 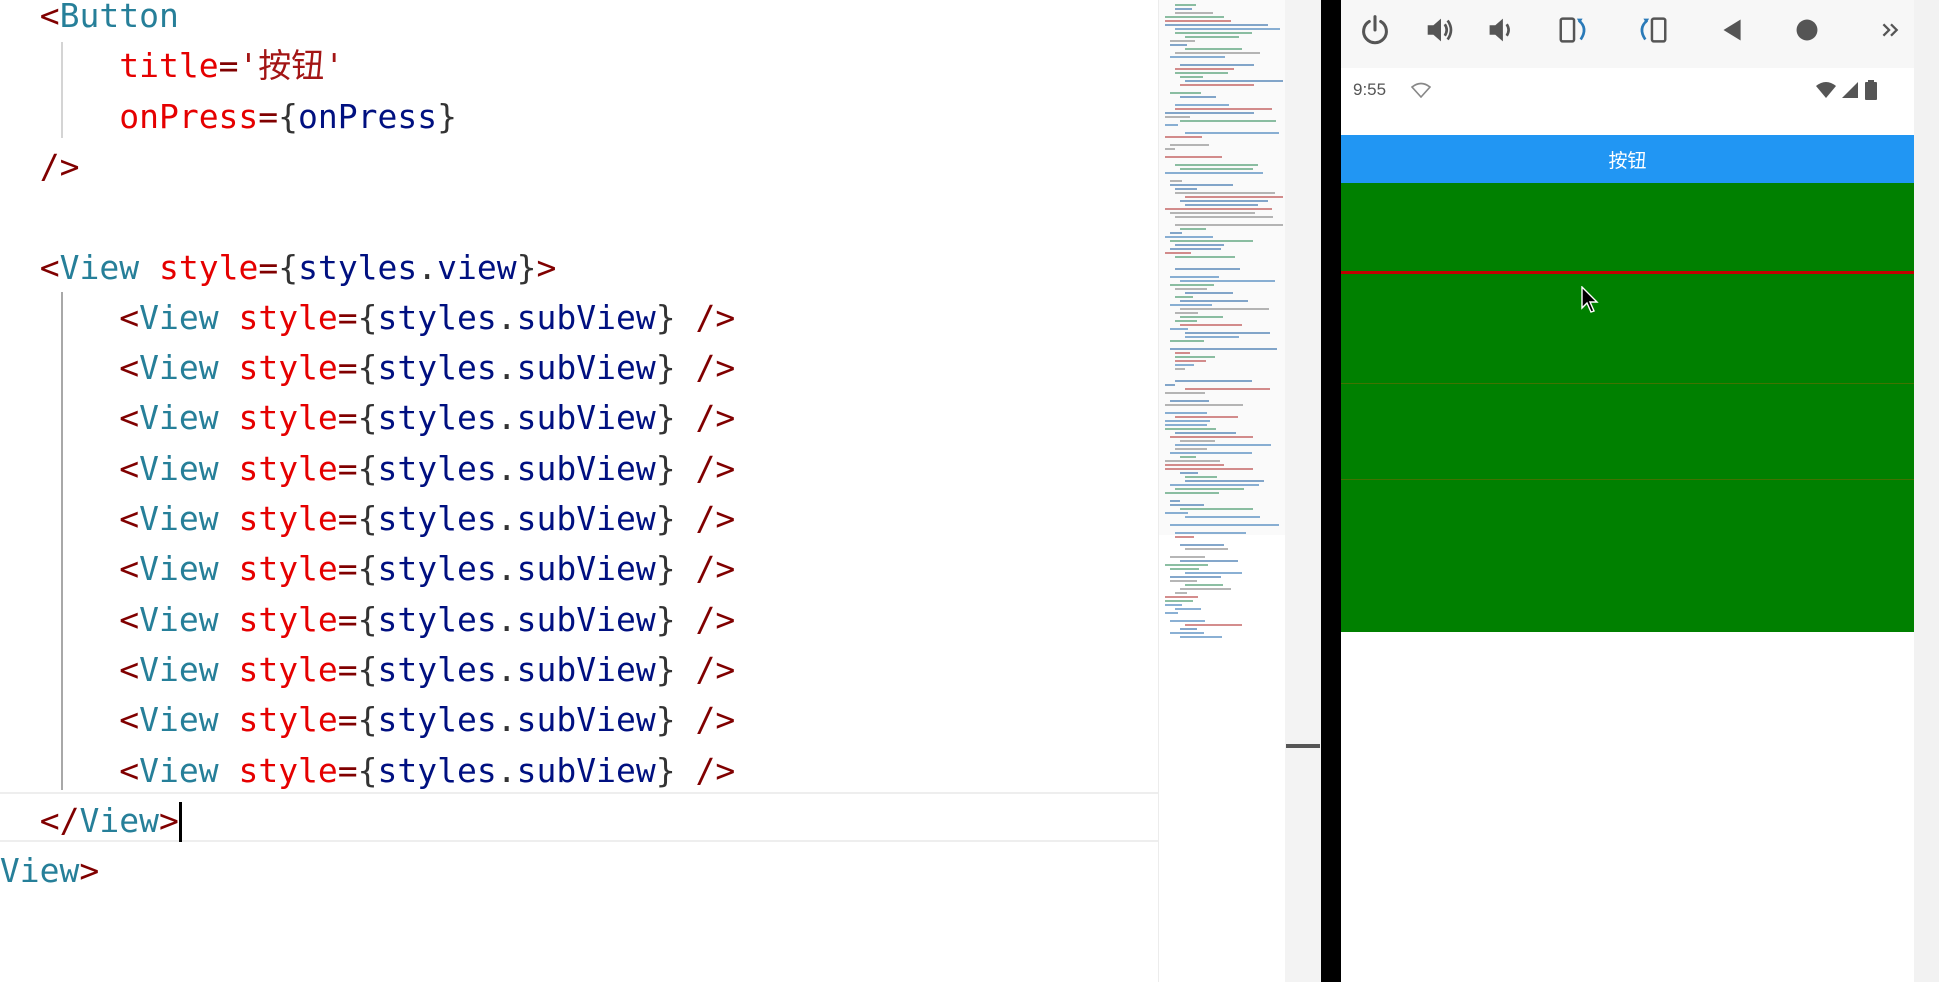 I want to click on code-line: <Button, so click(x=89, y=20).